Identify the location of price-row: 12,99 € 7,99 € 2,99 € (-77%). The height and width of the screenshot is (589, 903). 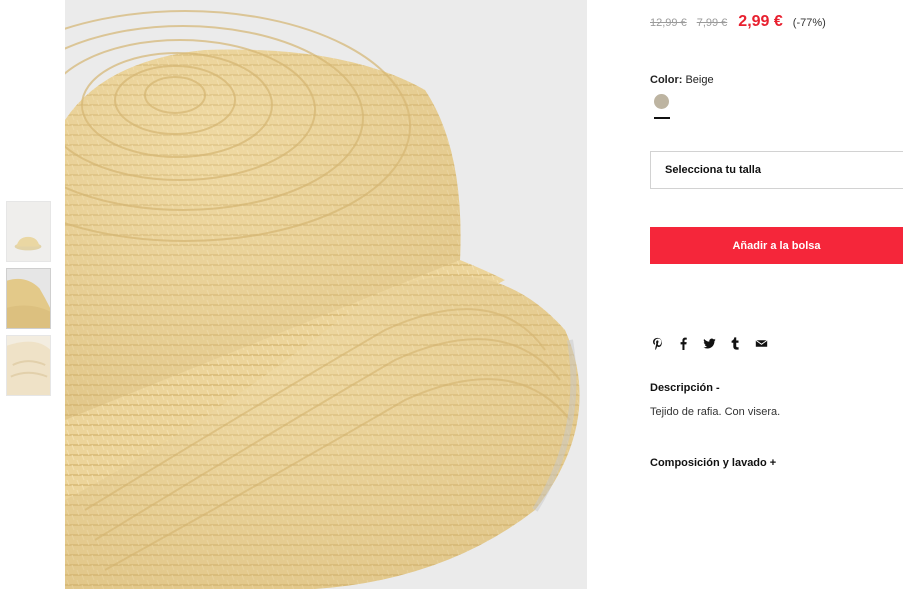
(738, 22).